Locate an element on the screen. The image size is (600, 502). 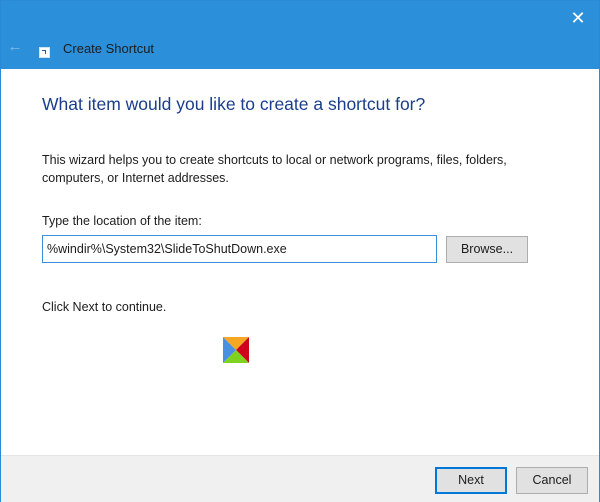
location-label: Type the location of the item: is located at coordinates (122, 221).